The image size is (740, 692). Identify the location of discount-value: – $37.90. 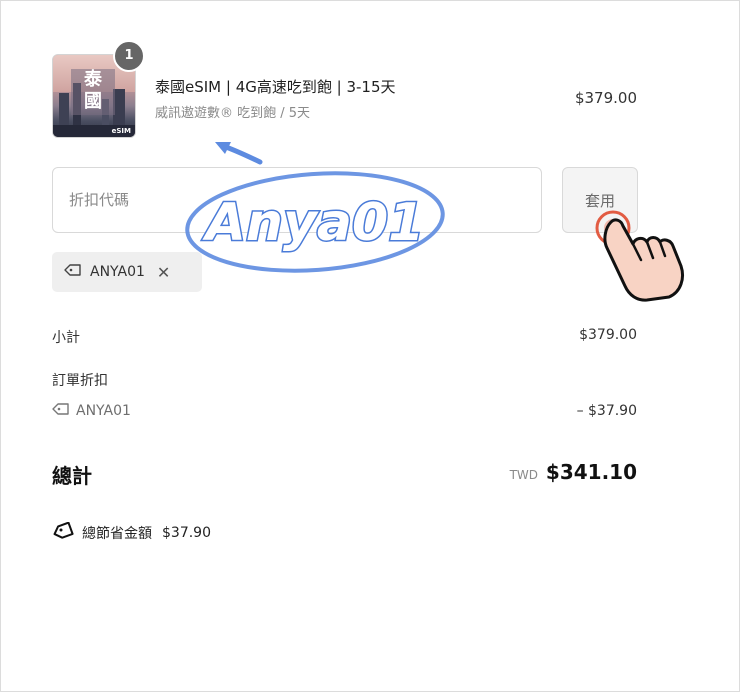
(606, 411).